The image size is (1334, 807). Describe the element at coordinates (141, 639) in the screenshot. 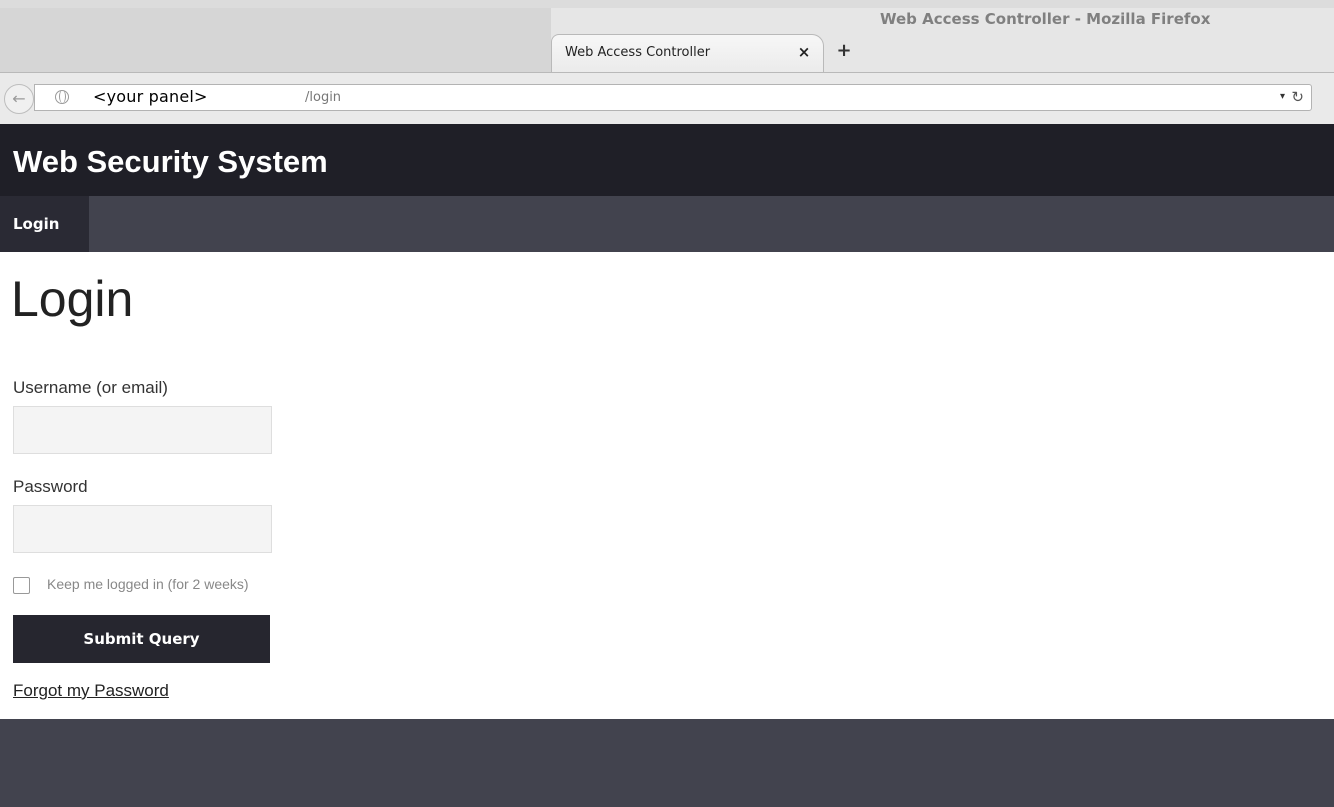

I see `submit-button: Submit Query` at that location.